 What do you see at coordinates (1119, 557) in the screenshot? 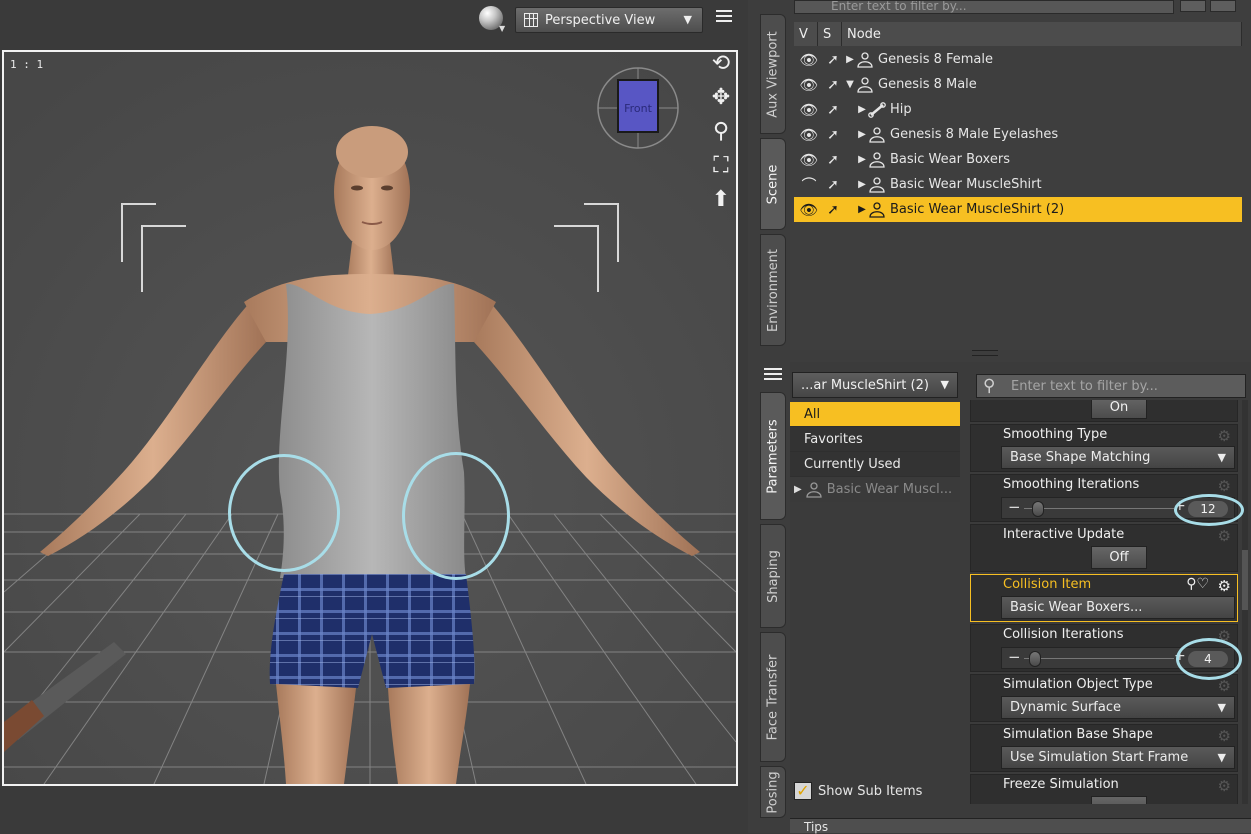
I see `param-toggle: Off` at bounding box center [1119, 557].